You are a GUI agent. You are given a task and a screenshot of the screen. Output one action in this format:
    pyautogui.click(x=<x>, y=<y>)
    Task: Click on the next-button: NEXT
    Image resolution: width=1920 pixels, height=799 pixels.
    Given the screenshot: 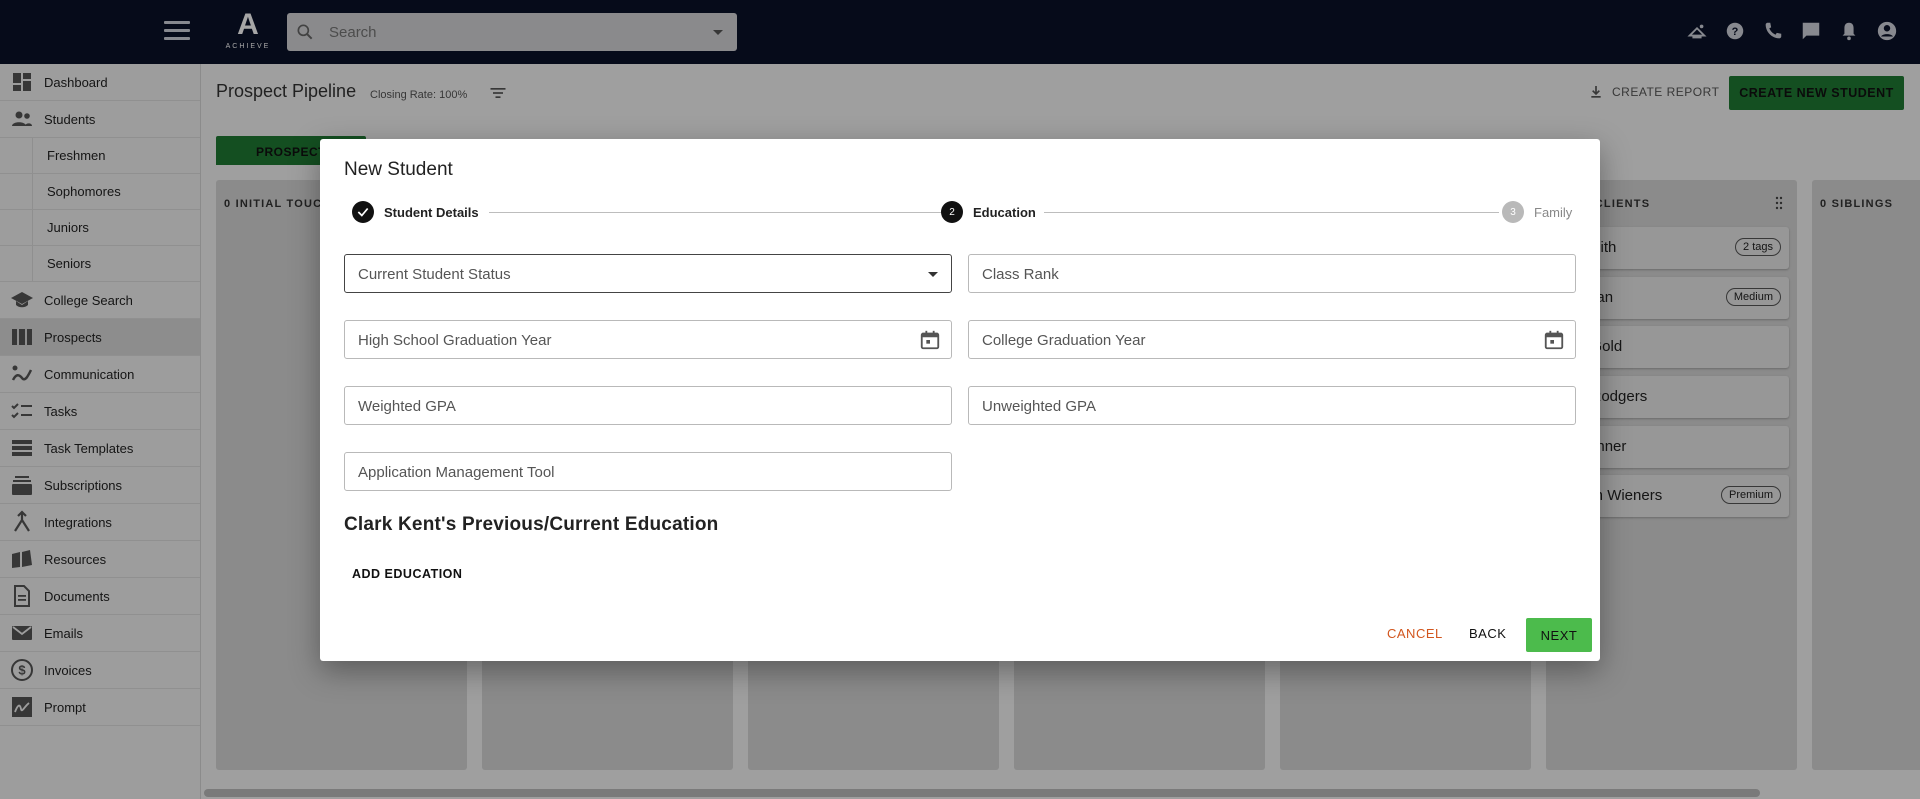 What is the action you would take?
    pyautogui.click(x=1559, y=635)
    